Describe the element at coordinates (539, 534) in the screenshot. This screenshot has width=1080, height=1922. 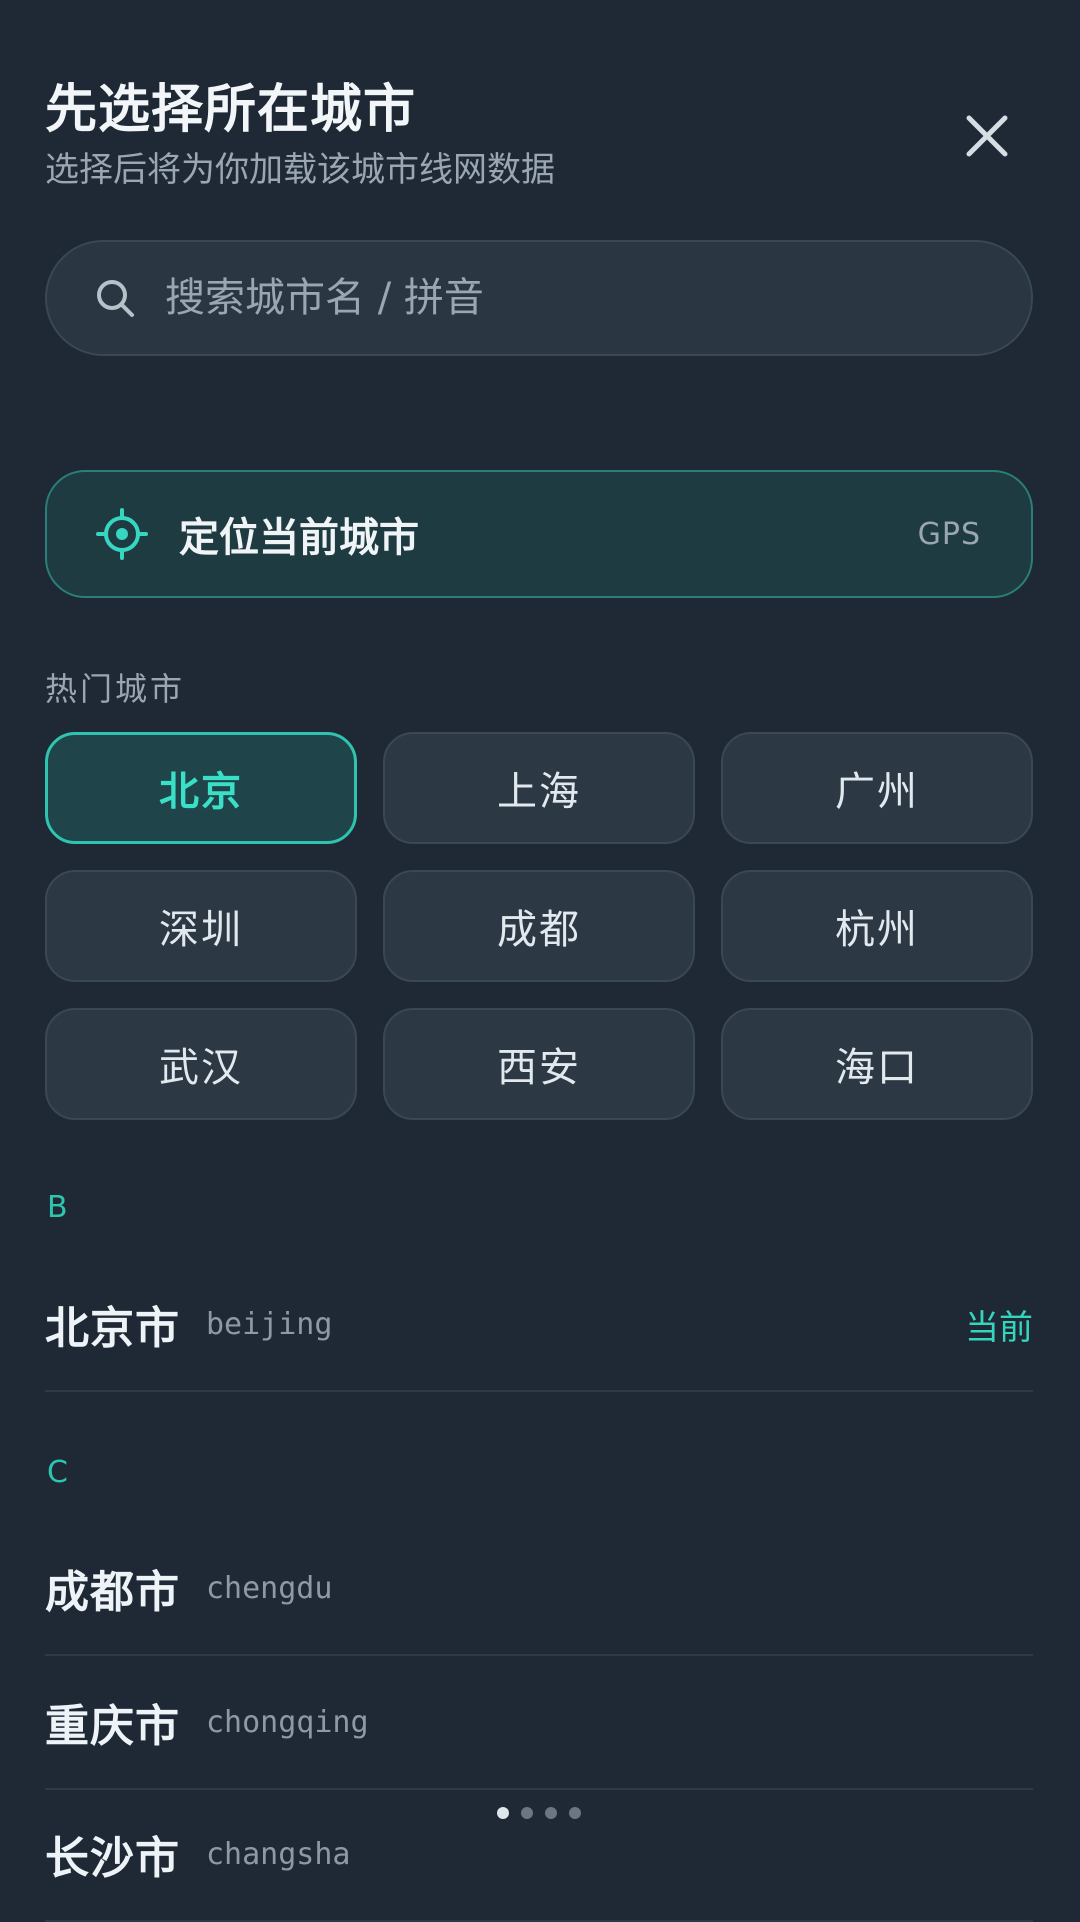
I see `locate-current-city-button: 定位当前城市 GPS` at that location.